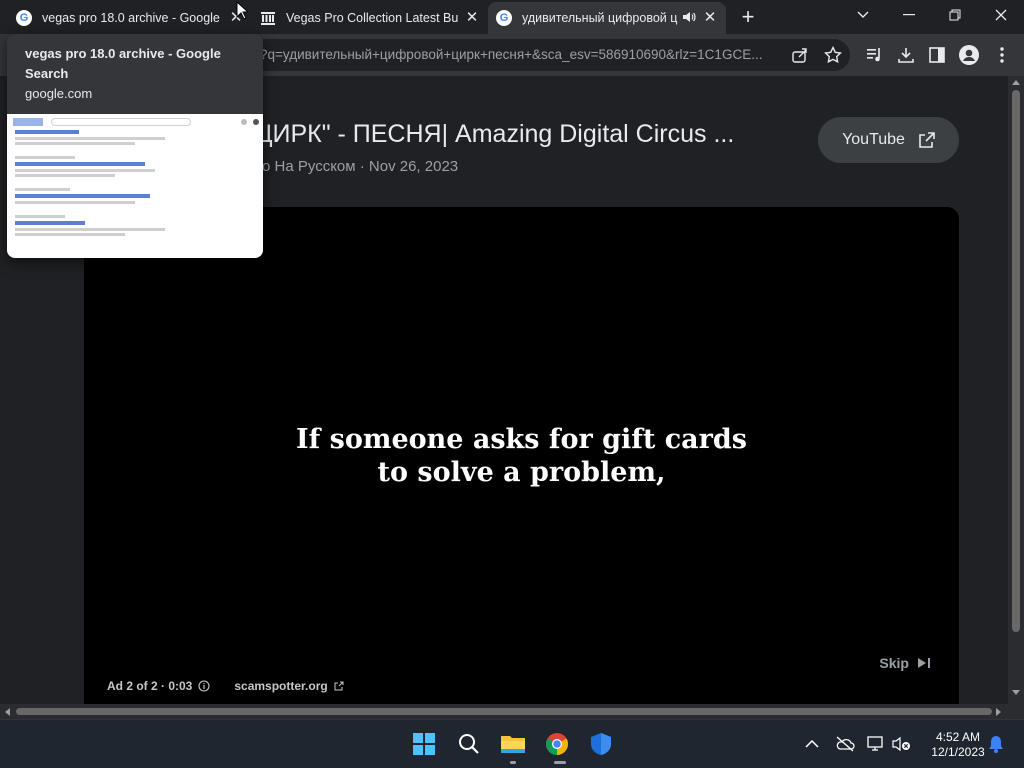  What do you see at coordinates (812, 744) in the screenshot?
I see `chevron-up-icon` at bounding box center [812, 744].